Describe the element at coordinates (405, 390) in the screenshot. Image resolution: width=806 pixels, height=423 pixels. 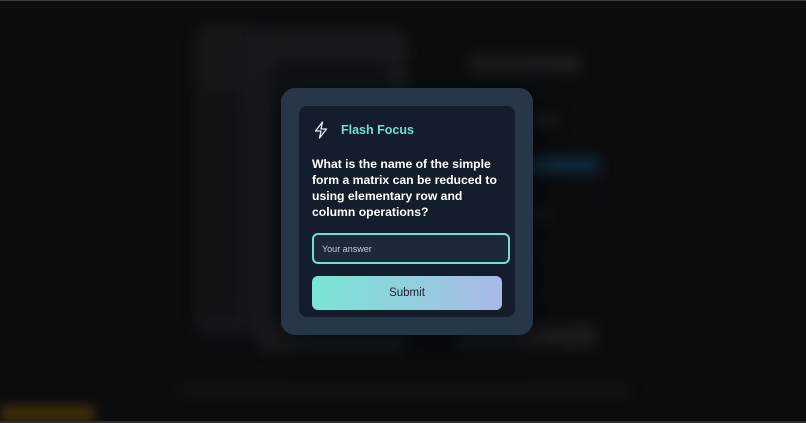
I see `background-footer` at that location.